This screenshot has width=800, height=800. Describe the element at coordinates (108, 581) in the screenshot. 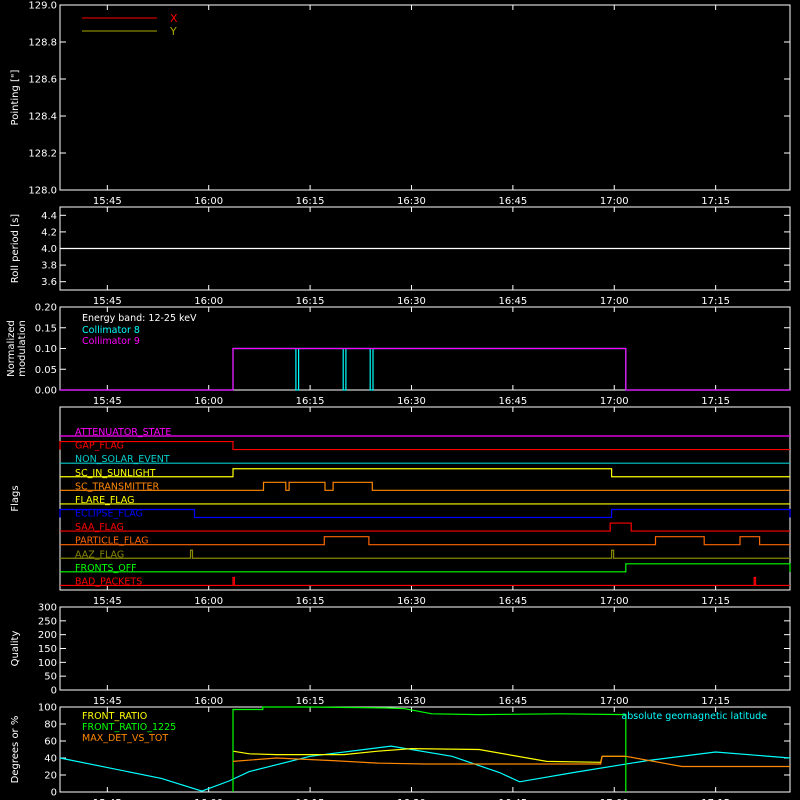

I see `flag-label: BAD_PACKETS` at that location.